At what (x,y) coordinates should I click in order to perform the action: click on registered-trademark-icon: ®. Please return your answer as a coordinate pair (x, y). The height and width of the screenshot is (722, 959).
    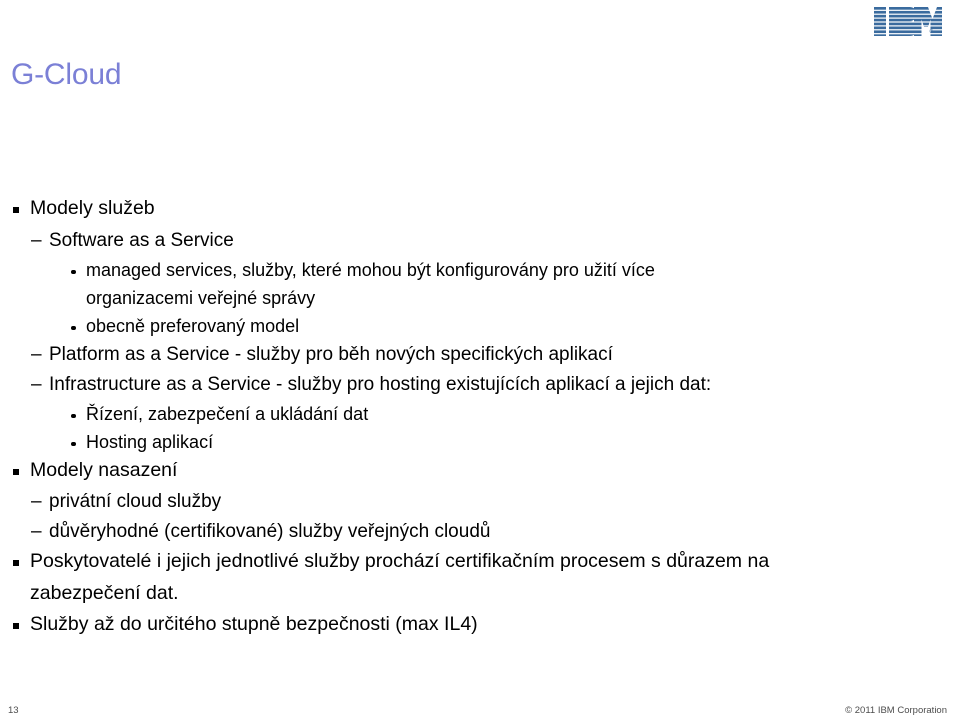
    Looking at the image, I should click on (931, 32).